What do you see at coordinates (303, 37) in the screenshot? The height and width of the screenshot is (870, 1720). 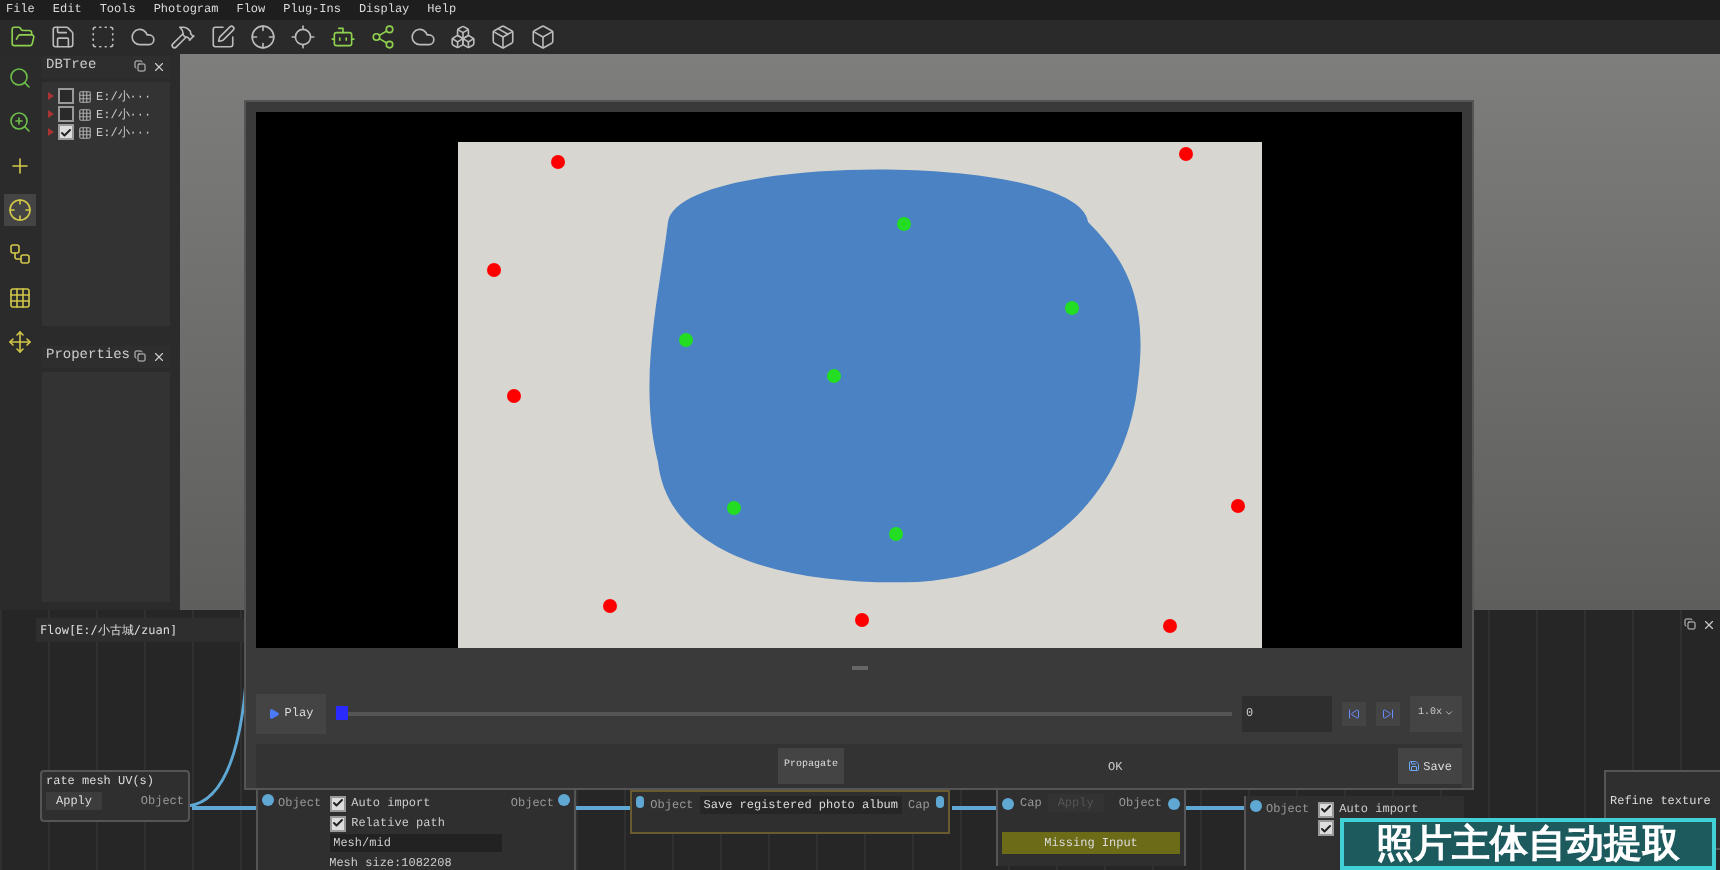 I see `target-icon` at bounding box center [303, 37].